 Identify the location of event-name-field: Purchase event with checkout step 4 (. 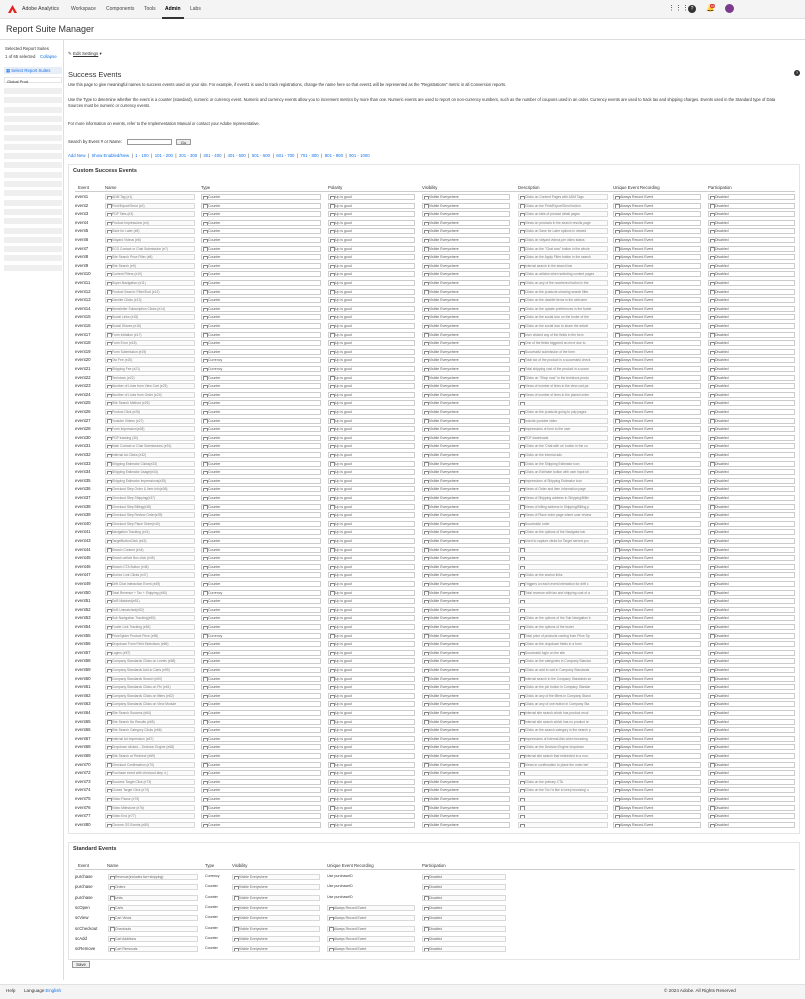
(150, 773).